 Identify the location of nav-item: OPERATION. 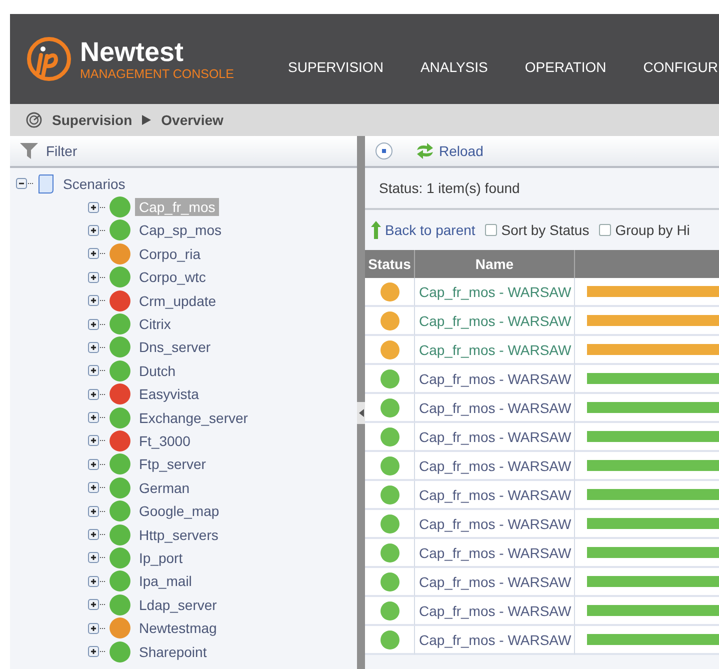
(565, 67).